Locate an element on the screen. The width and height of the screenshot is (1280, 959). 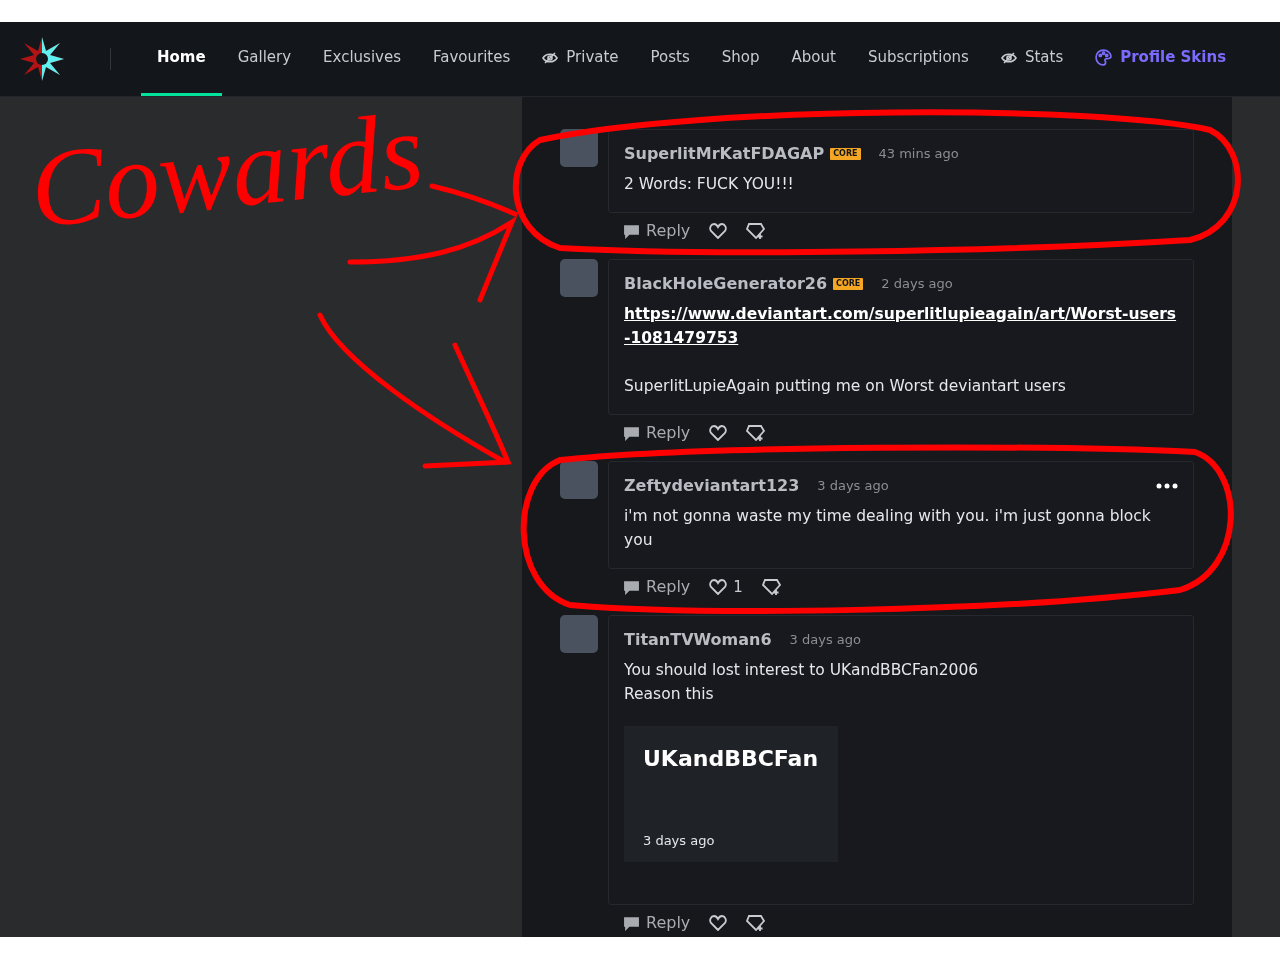
nav-tab: Stats is located at coordinates (1032, 59).